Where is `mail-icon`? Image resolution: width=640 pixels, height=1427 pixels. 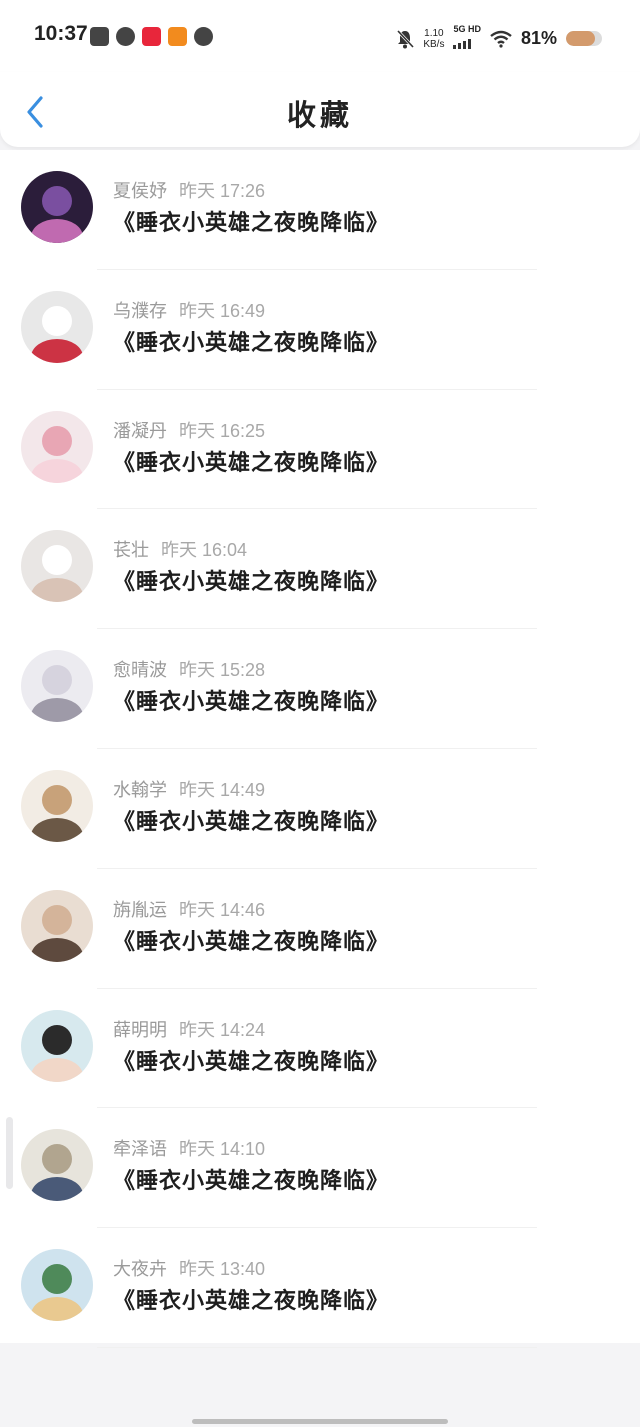
mail-icon is located at coordinates (99, 36).